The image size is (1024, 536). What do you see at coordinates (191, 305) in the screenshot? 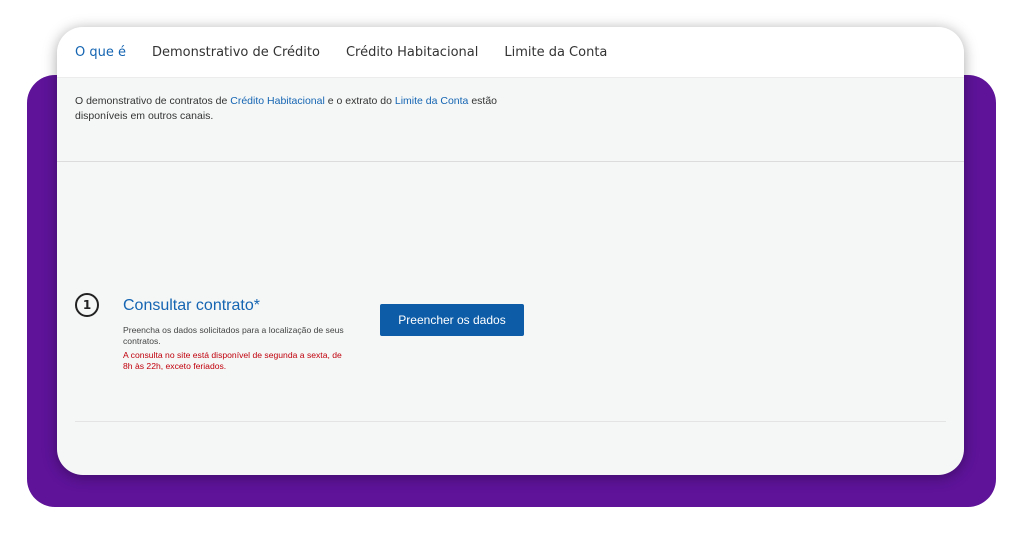
I see `step-title: Consultar contrato*` at bounding box center [191, 305].